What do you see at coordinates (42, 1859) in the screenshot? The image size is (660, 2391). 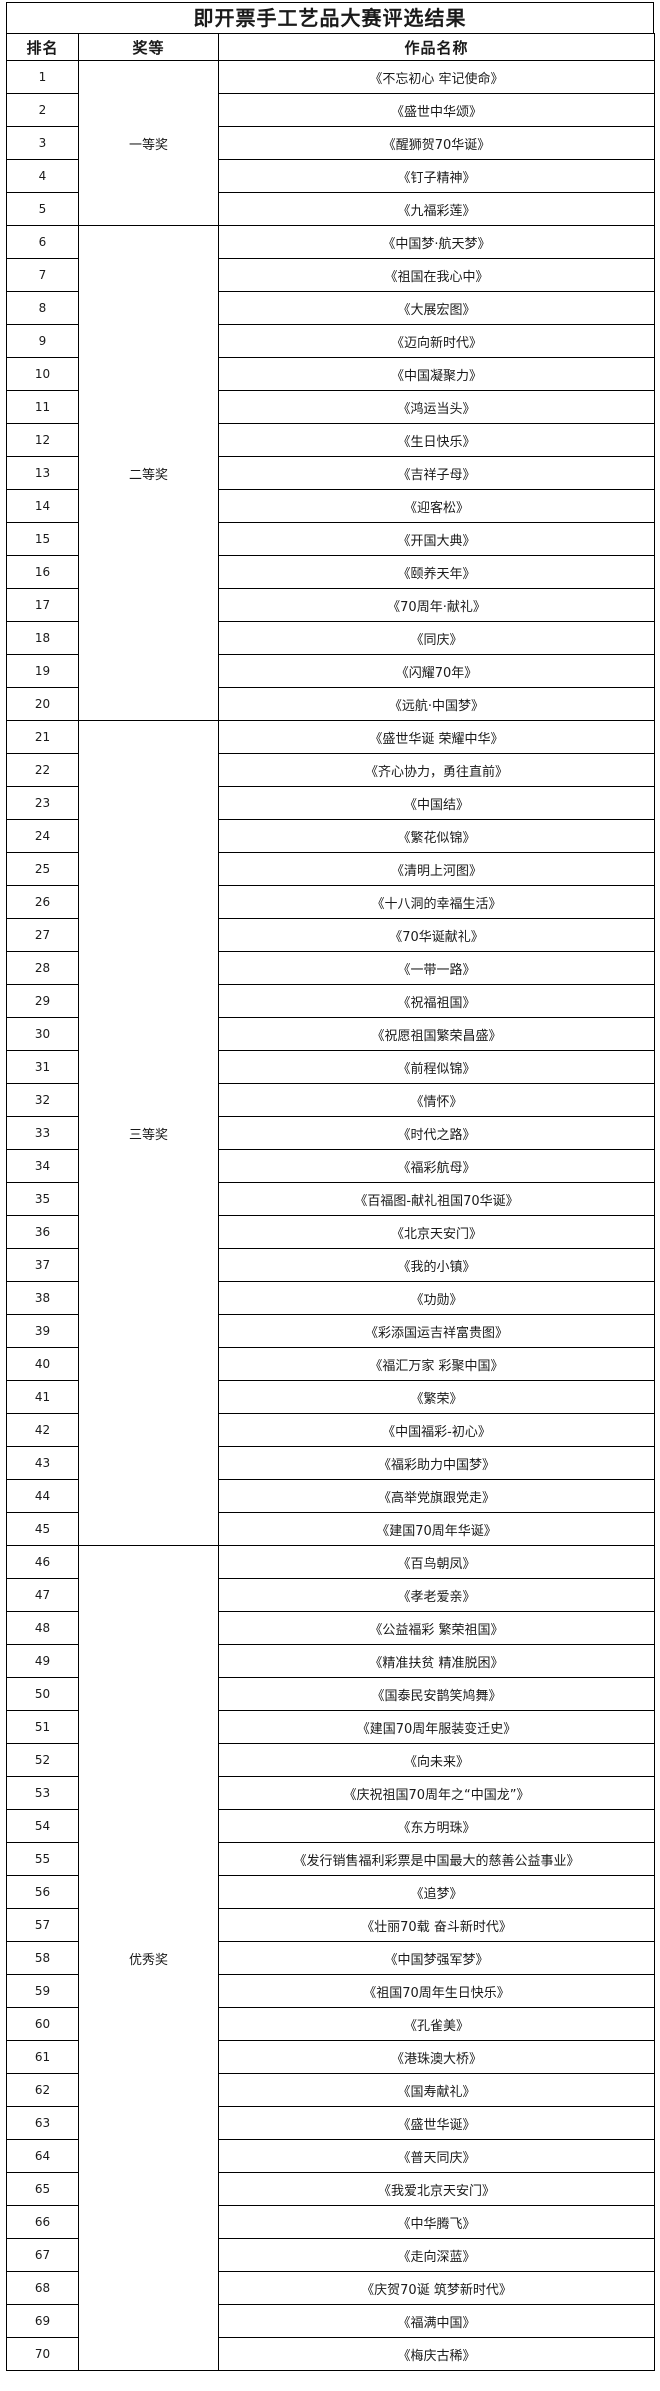 I see `rank-cell: 55` at bounding box center [42, 1859].